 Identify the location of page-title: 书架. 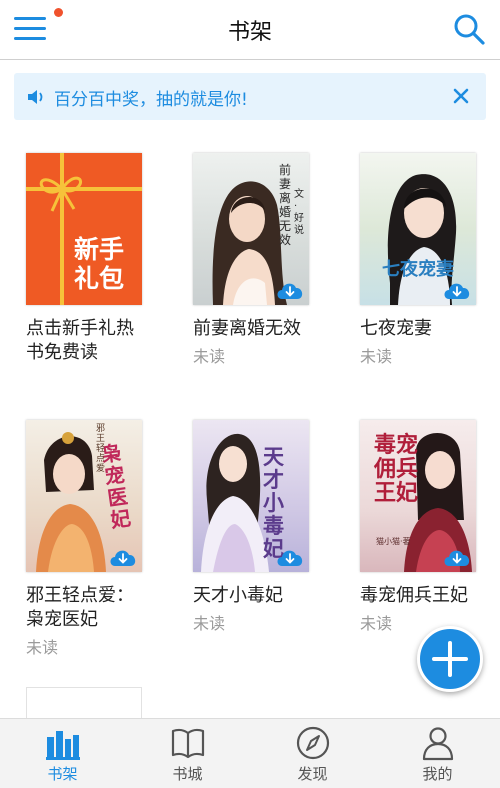
(249, 32).